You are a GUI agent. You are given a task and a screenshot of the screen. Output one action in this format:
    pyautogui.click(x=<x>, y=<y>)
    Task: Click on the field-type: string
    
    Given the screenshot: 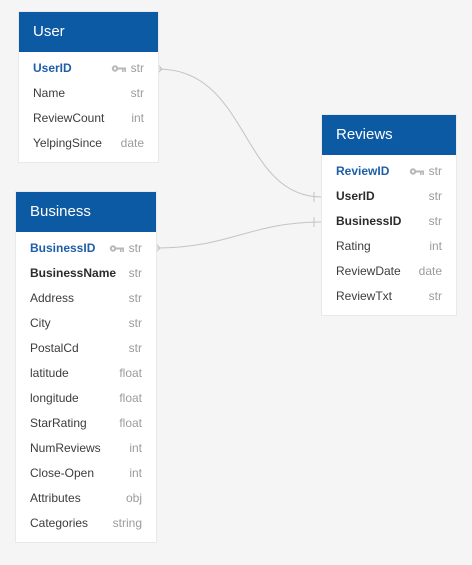 What is the action you would take?
    pyautogui.click(x=127, y=523)
    